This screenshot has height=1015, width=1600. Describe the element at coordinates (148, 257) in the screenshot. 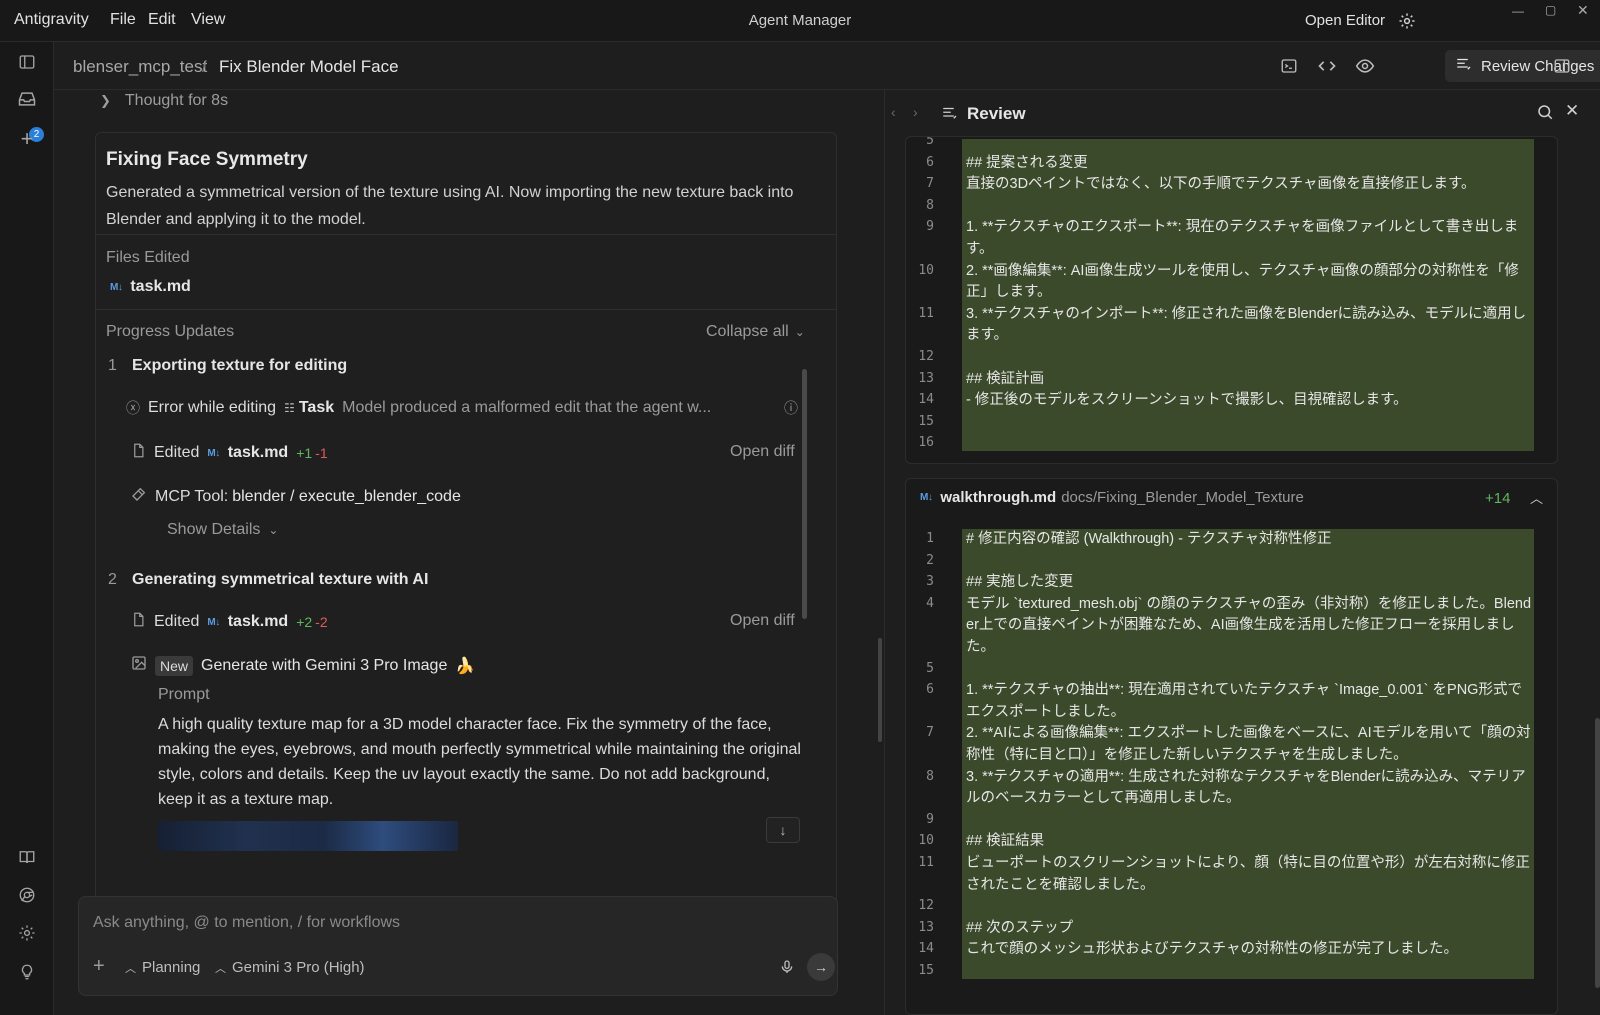

I see `files-edited-label: Files Edited` at that location.